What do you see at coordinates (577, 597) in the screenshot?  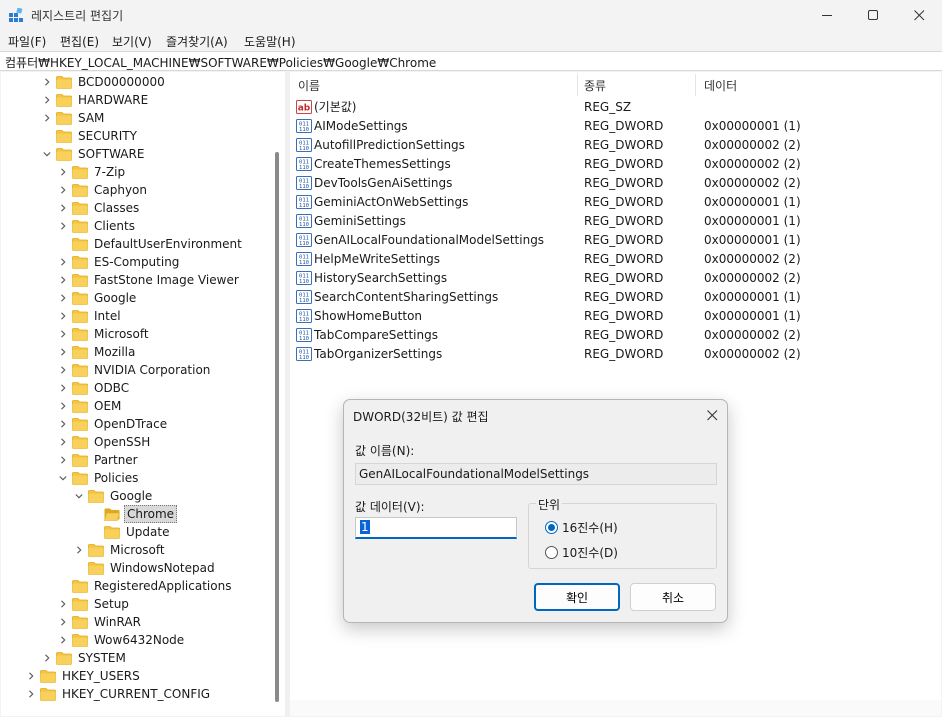 I see `ok-button: 확인` at bounding box center [577, 597].